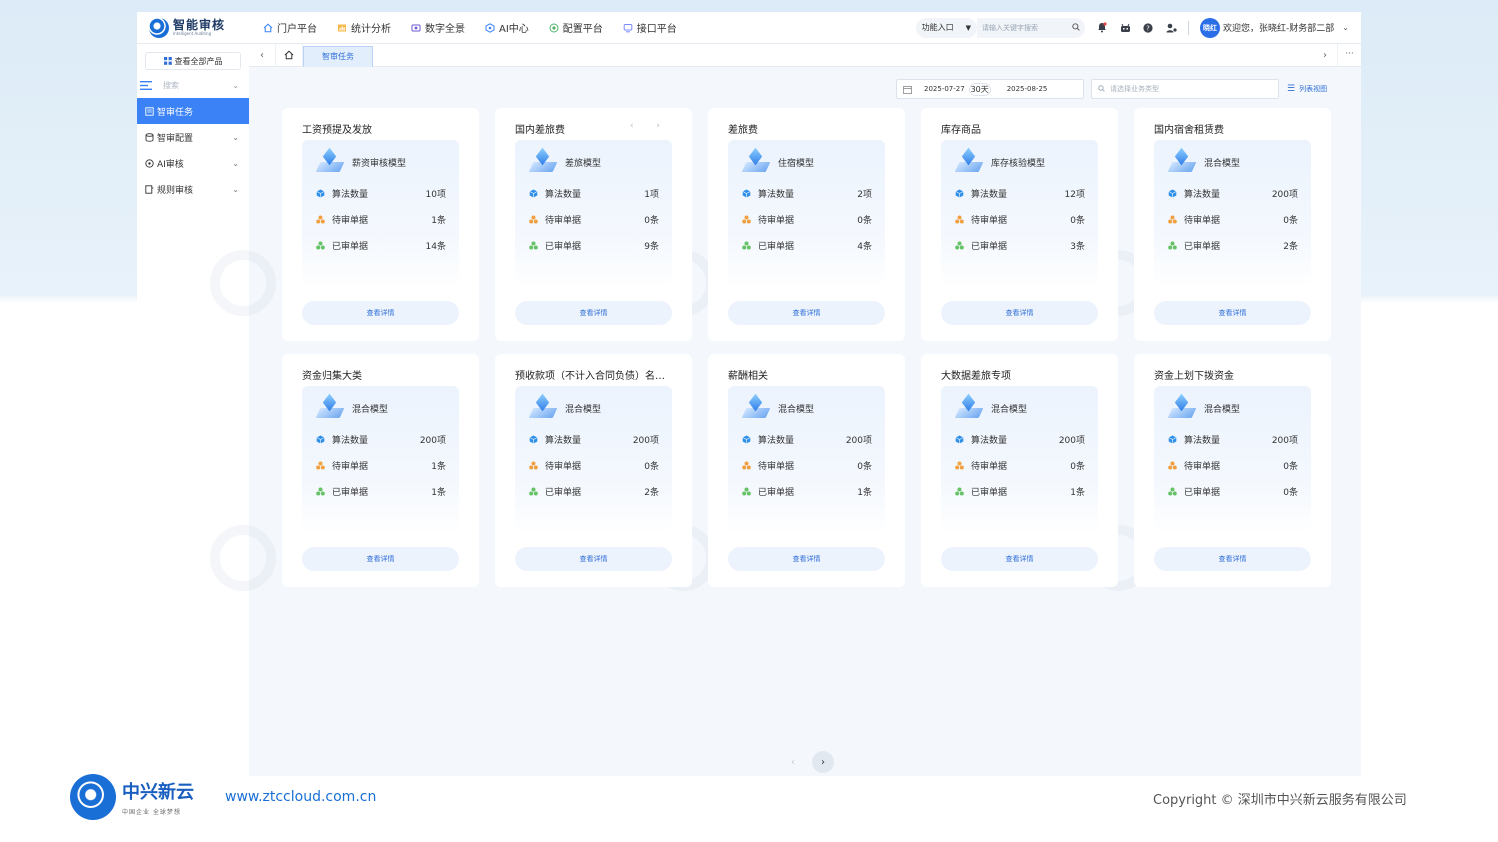 The image size is (1498, 842). Describe the element at coordinates (1185, 89) in the screenshot. I see `business-type-select: 请选择业务类型` at that location.